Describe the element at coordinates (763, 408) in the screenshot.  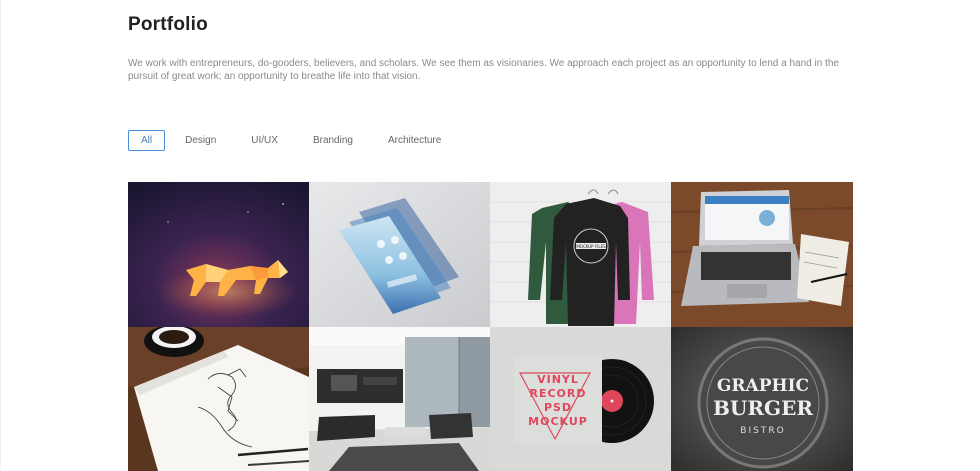
I see `burger-text-burger: BURGER` at that location.